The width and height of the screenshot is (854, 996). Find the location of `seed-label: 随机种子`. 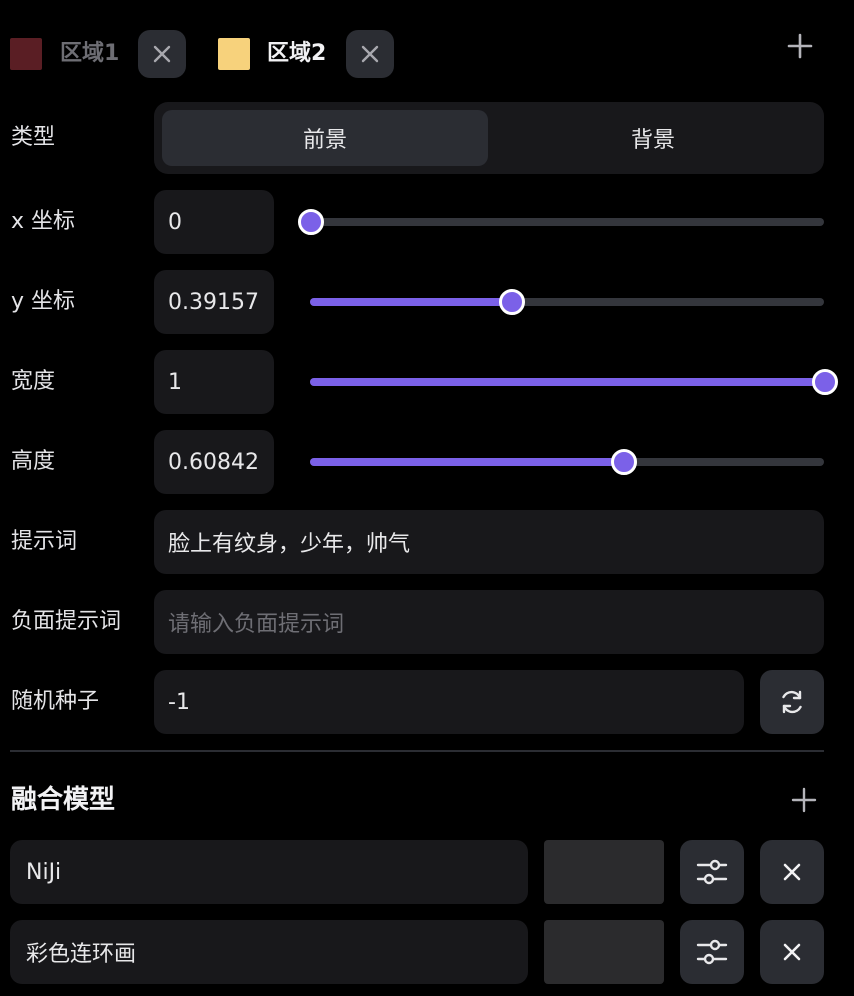

seed-label: 随机种子 is located at coordinates (55, 701).